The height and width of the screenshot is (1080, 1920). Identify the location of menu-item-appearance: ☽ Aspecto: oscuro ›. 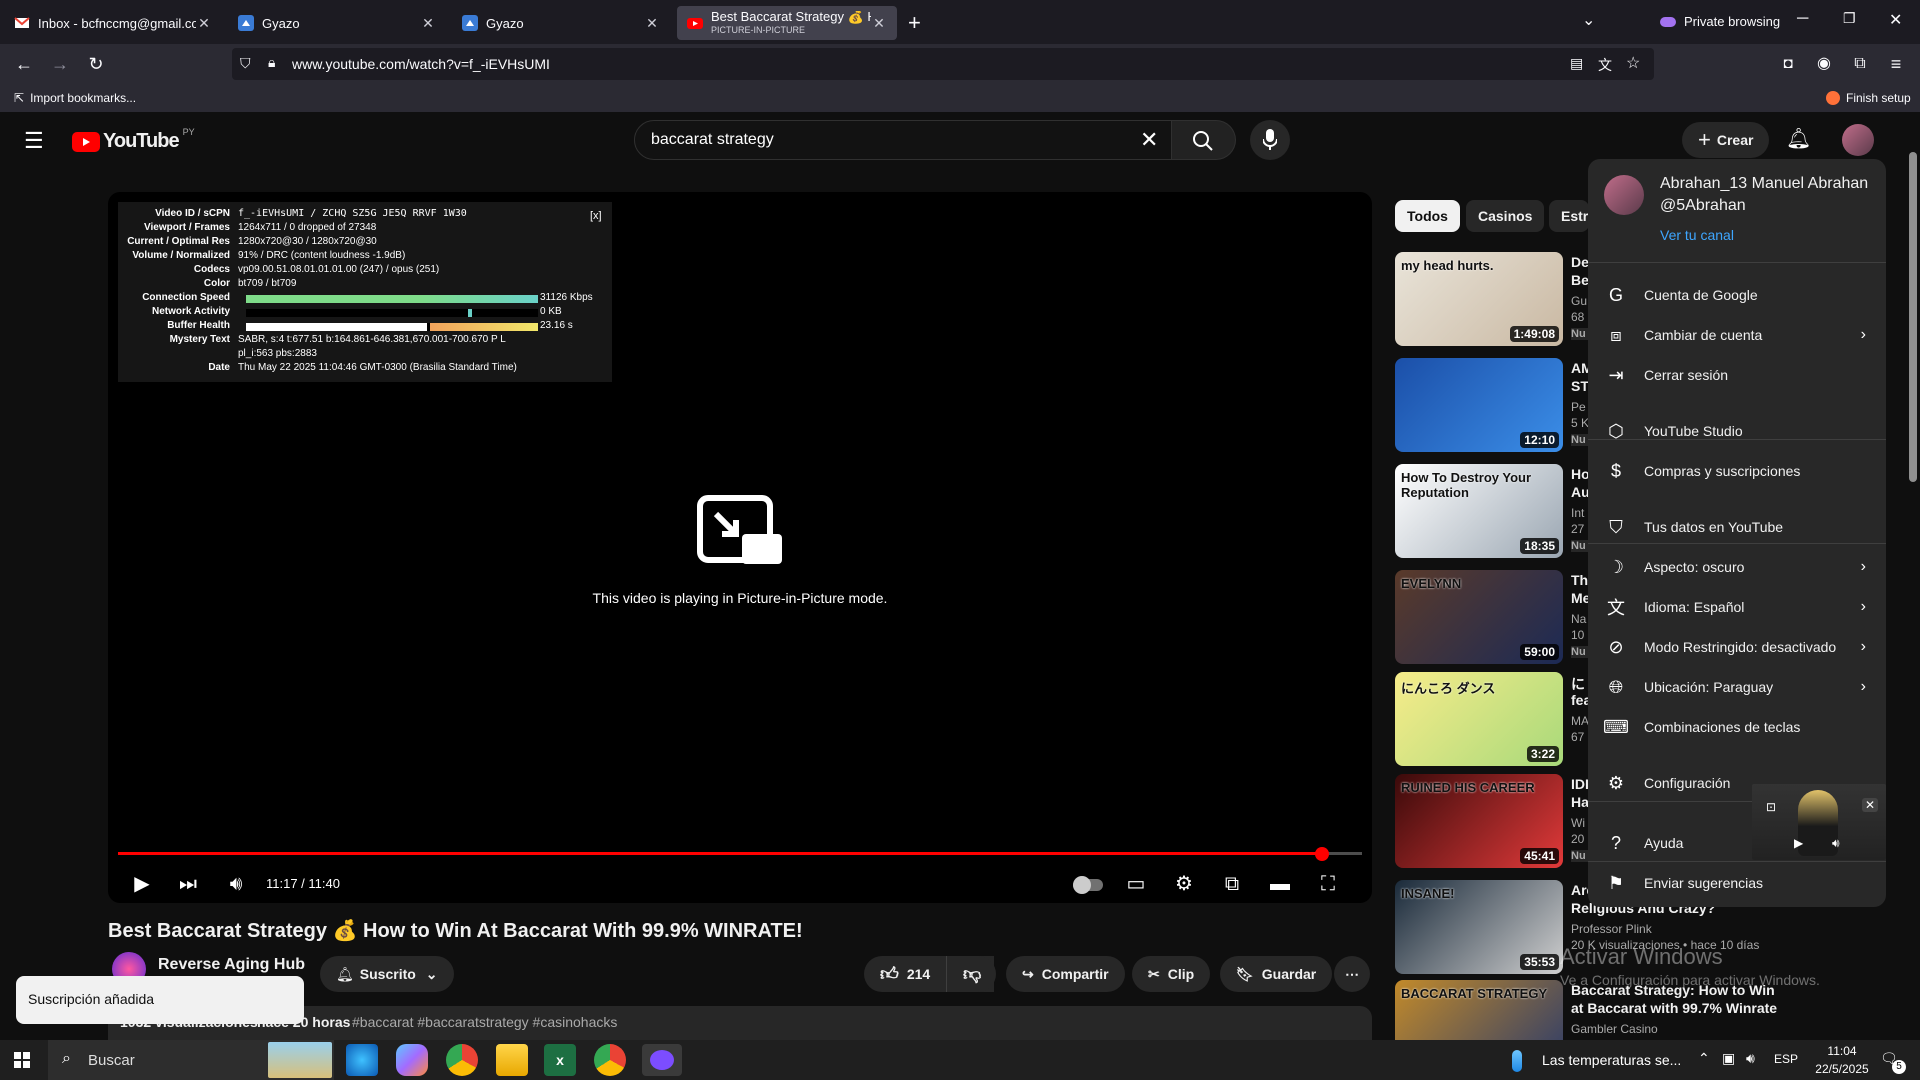
(1737, 567).